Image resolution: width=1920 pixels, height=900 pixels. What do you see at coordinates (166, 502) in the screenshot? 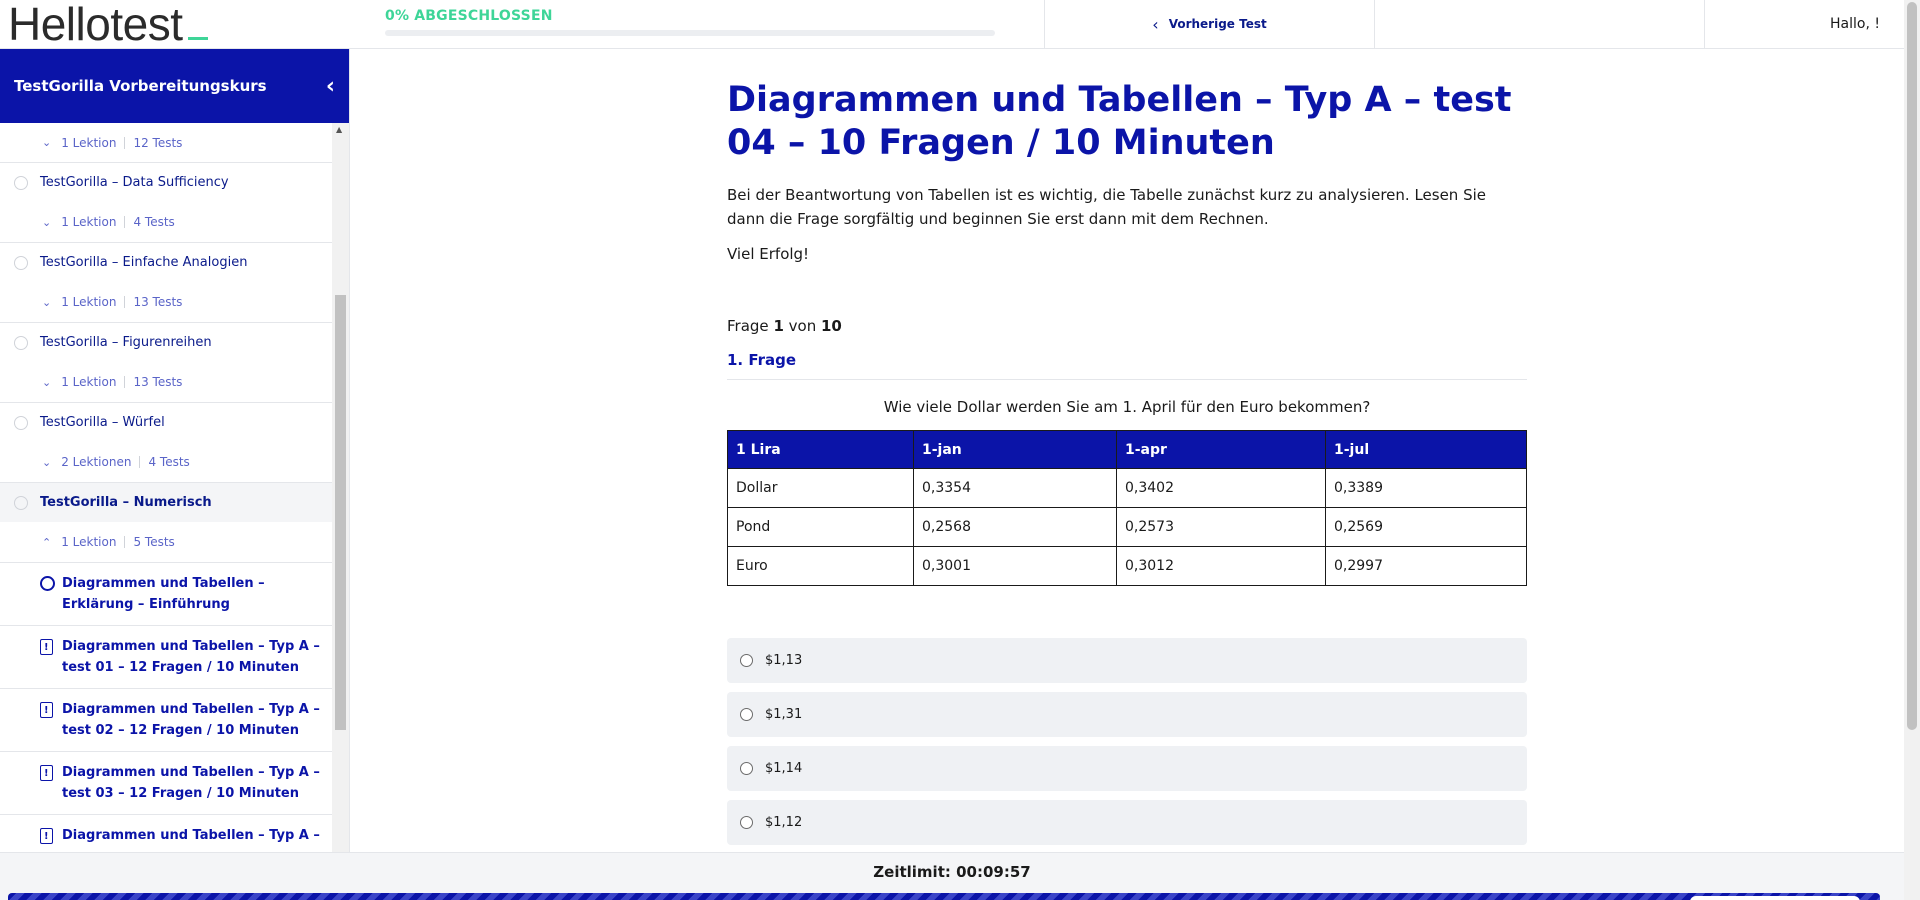
I see `section-title: TestGorilla – Numerisch` at bounding box center [166, 502].